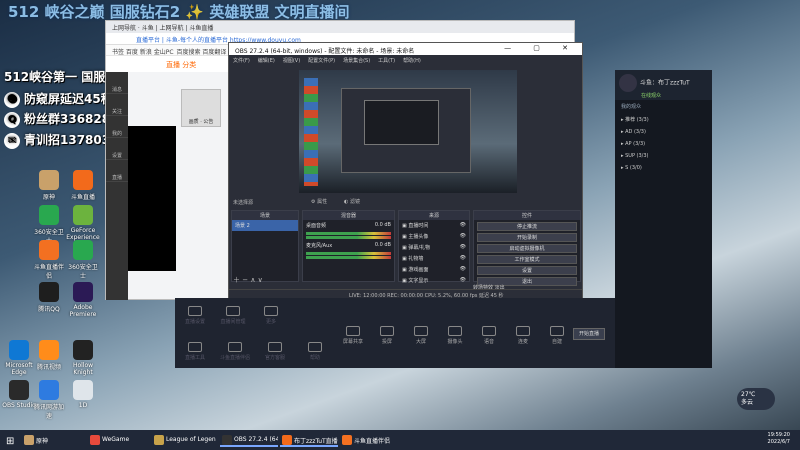 Image resolution: width=800 pixels, height=450 pixels. What do you see at coordinates (266, 61) in the screenshot?
I see `obs-menu-item: 编辑(E)` at bounding box center [266, 61].